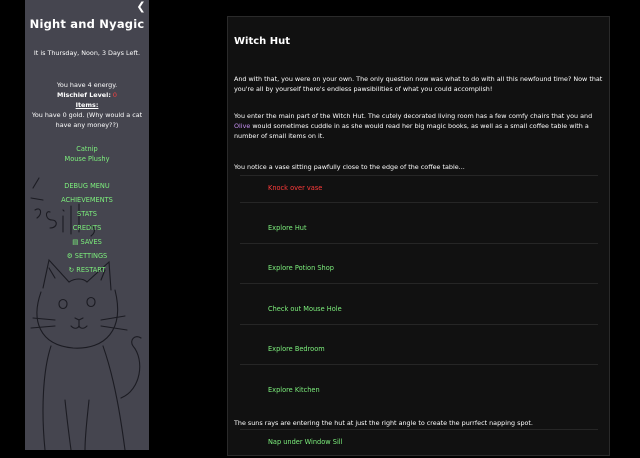 This screenshot has height=458, width=640. What do you see at coordinates (87, 228) in the screenshot?
I see `credits-link: CREDITS` at bounding box center [87, 228].